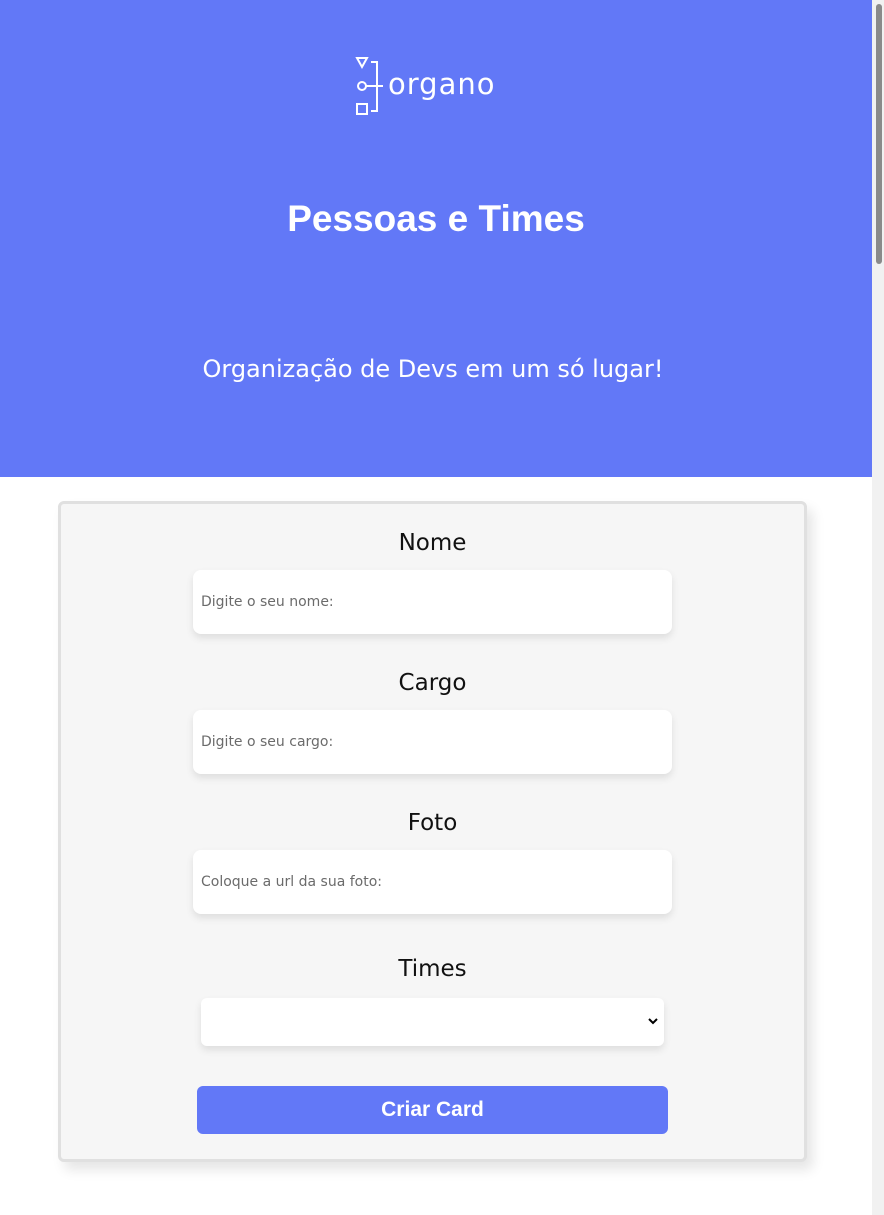 The image size is (884, 1215). I want to click on nome-input, so click(432, 602).